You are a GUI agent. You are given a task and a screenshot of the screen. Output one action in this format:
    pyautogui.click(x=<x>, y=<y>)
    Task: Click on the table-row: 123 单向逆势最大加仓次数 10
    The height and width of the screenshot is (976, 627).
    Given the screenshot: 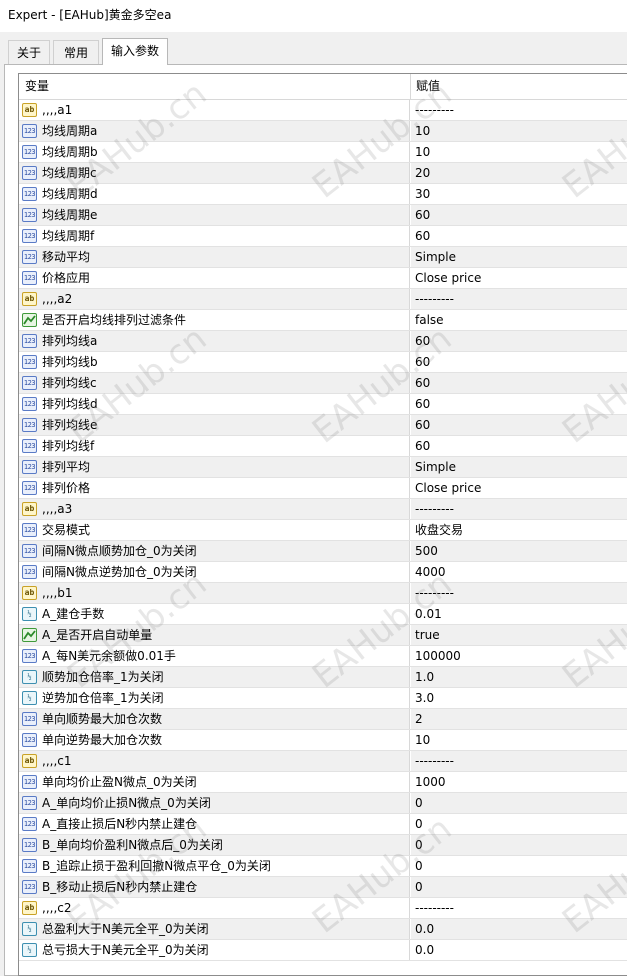 What is the action you would take?
    pyautogui.click(x=323, y=740)
    